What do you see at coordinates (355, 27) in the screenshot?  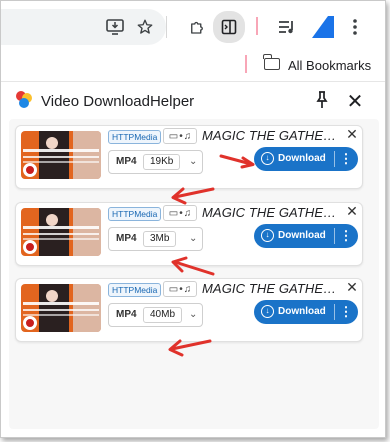 I see `menu-icon` at bounding box center [355, 27].